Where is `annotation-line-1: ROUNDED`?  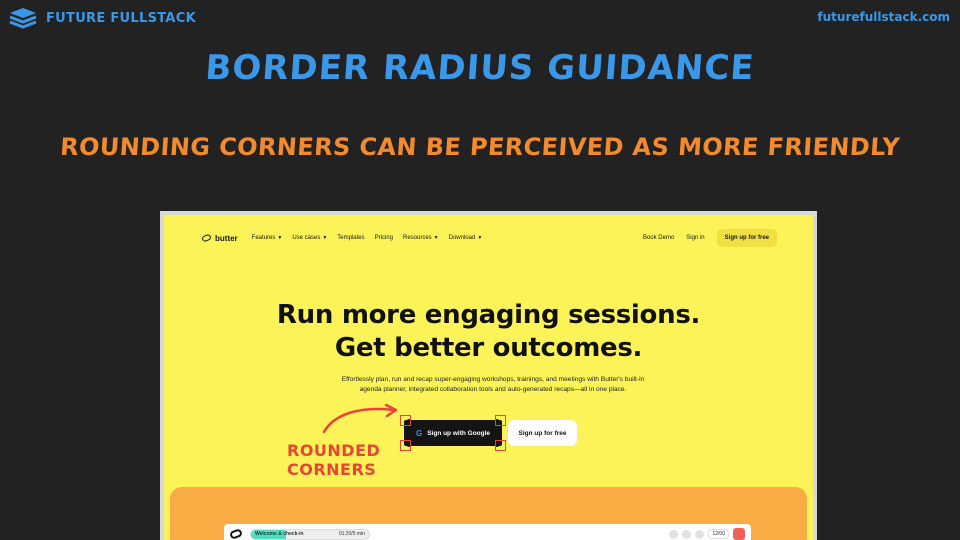
annotation-line-1: ROUNDED is located at coordinates (334, 450).